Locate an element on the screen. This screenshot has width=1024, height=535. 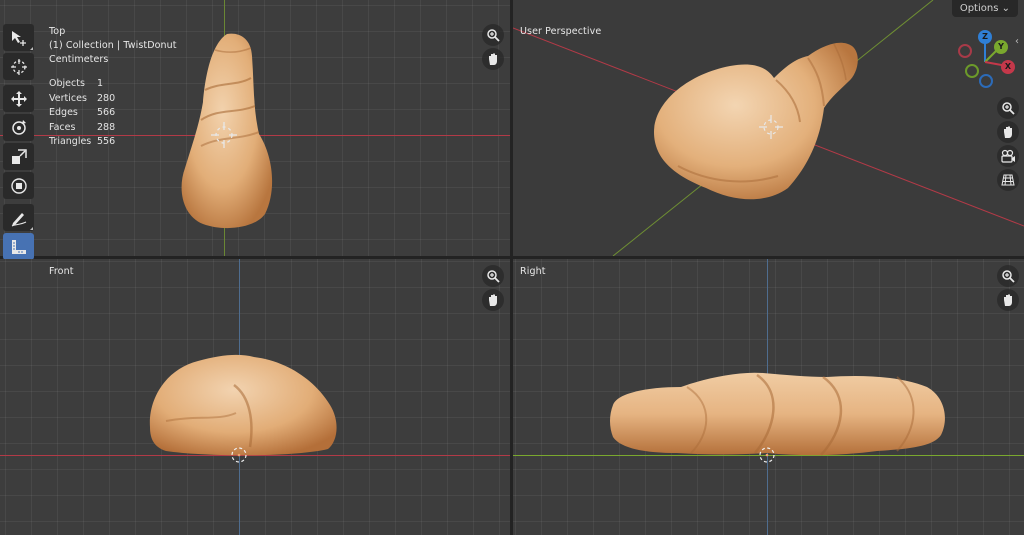
gizmo-neg-z-ball is located at coordinates (986, 81).